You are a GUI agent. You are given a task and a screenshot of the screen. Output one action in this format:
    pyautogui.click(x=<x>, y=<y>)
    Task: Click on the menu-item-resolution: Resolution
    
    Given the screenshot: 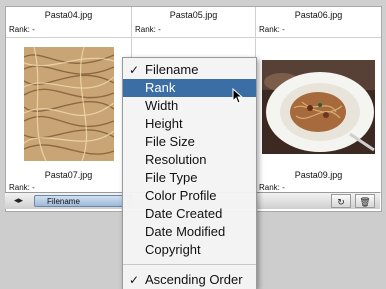 What is the action you would take?
    pyautogui.click(x=189, y=160)
    